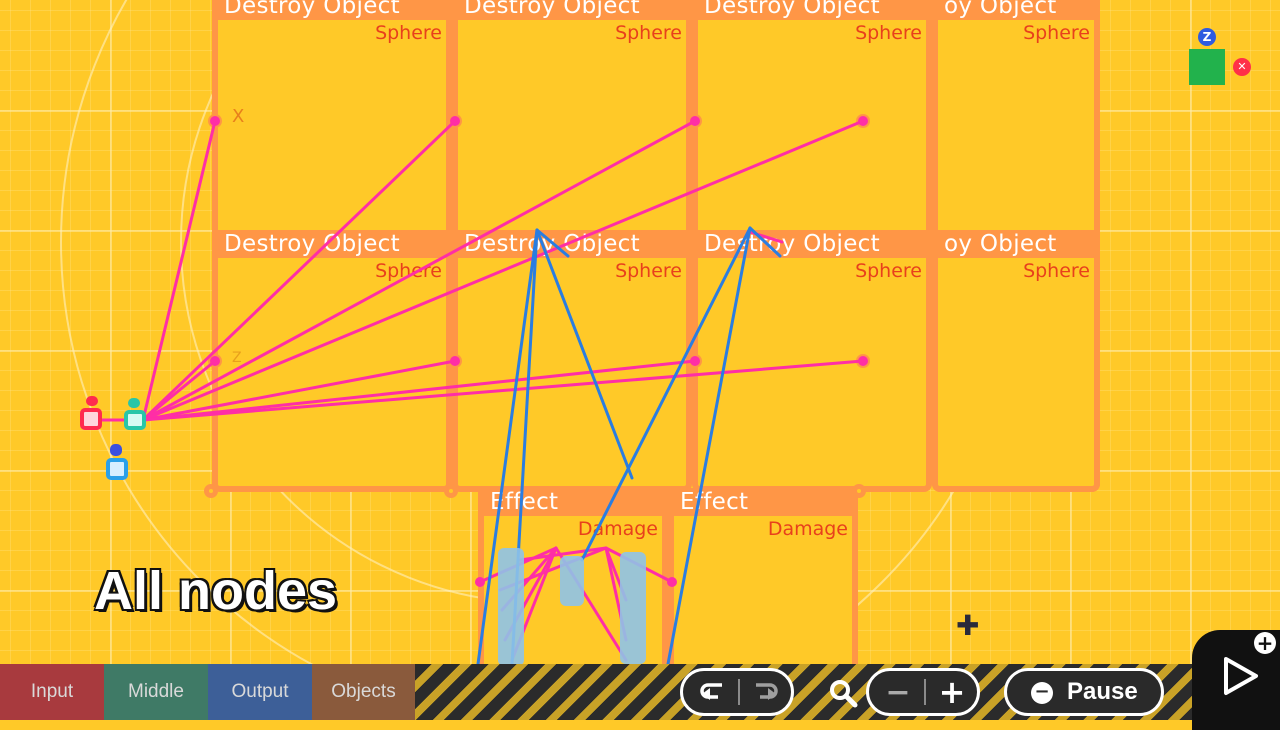 Image resolution: width=1280 pixels, height=730 pixels. Describe the element at coordinates (1042, 693) in the screenshot. I see `minus-badge-icon: −` at that location.